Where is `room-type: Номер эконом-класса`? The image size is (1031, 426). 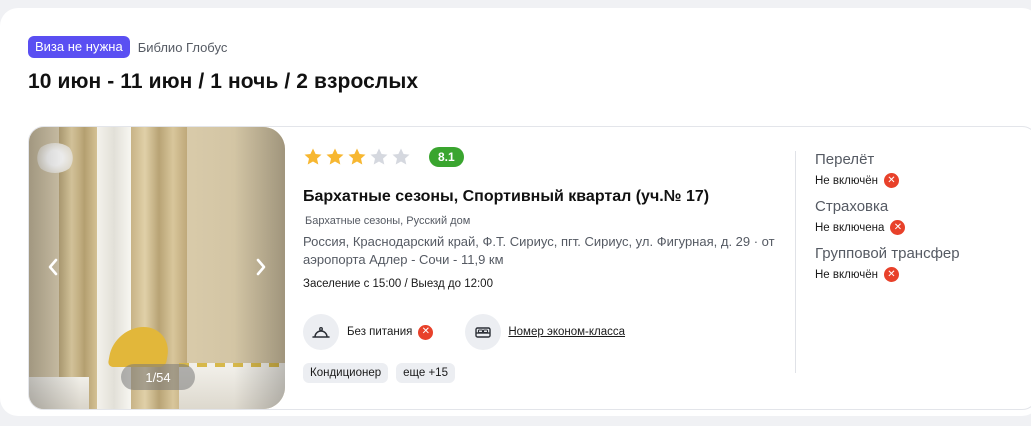 room-type: Номер эконом-класса is located at coordinates (545, 332).